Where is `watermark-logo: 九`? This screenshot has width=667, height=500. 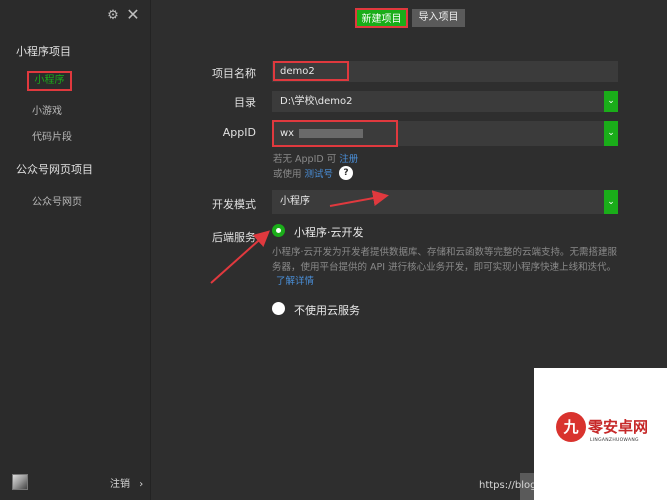
watermark-logo: 九 is located at coordinates (571, 427).